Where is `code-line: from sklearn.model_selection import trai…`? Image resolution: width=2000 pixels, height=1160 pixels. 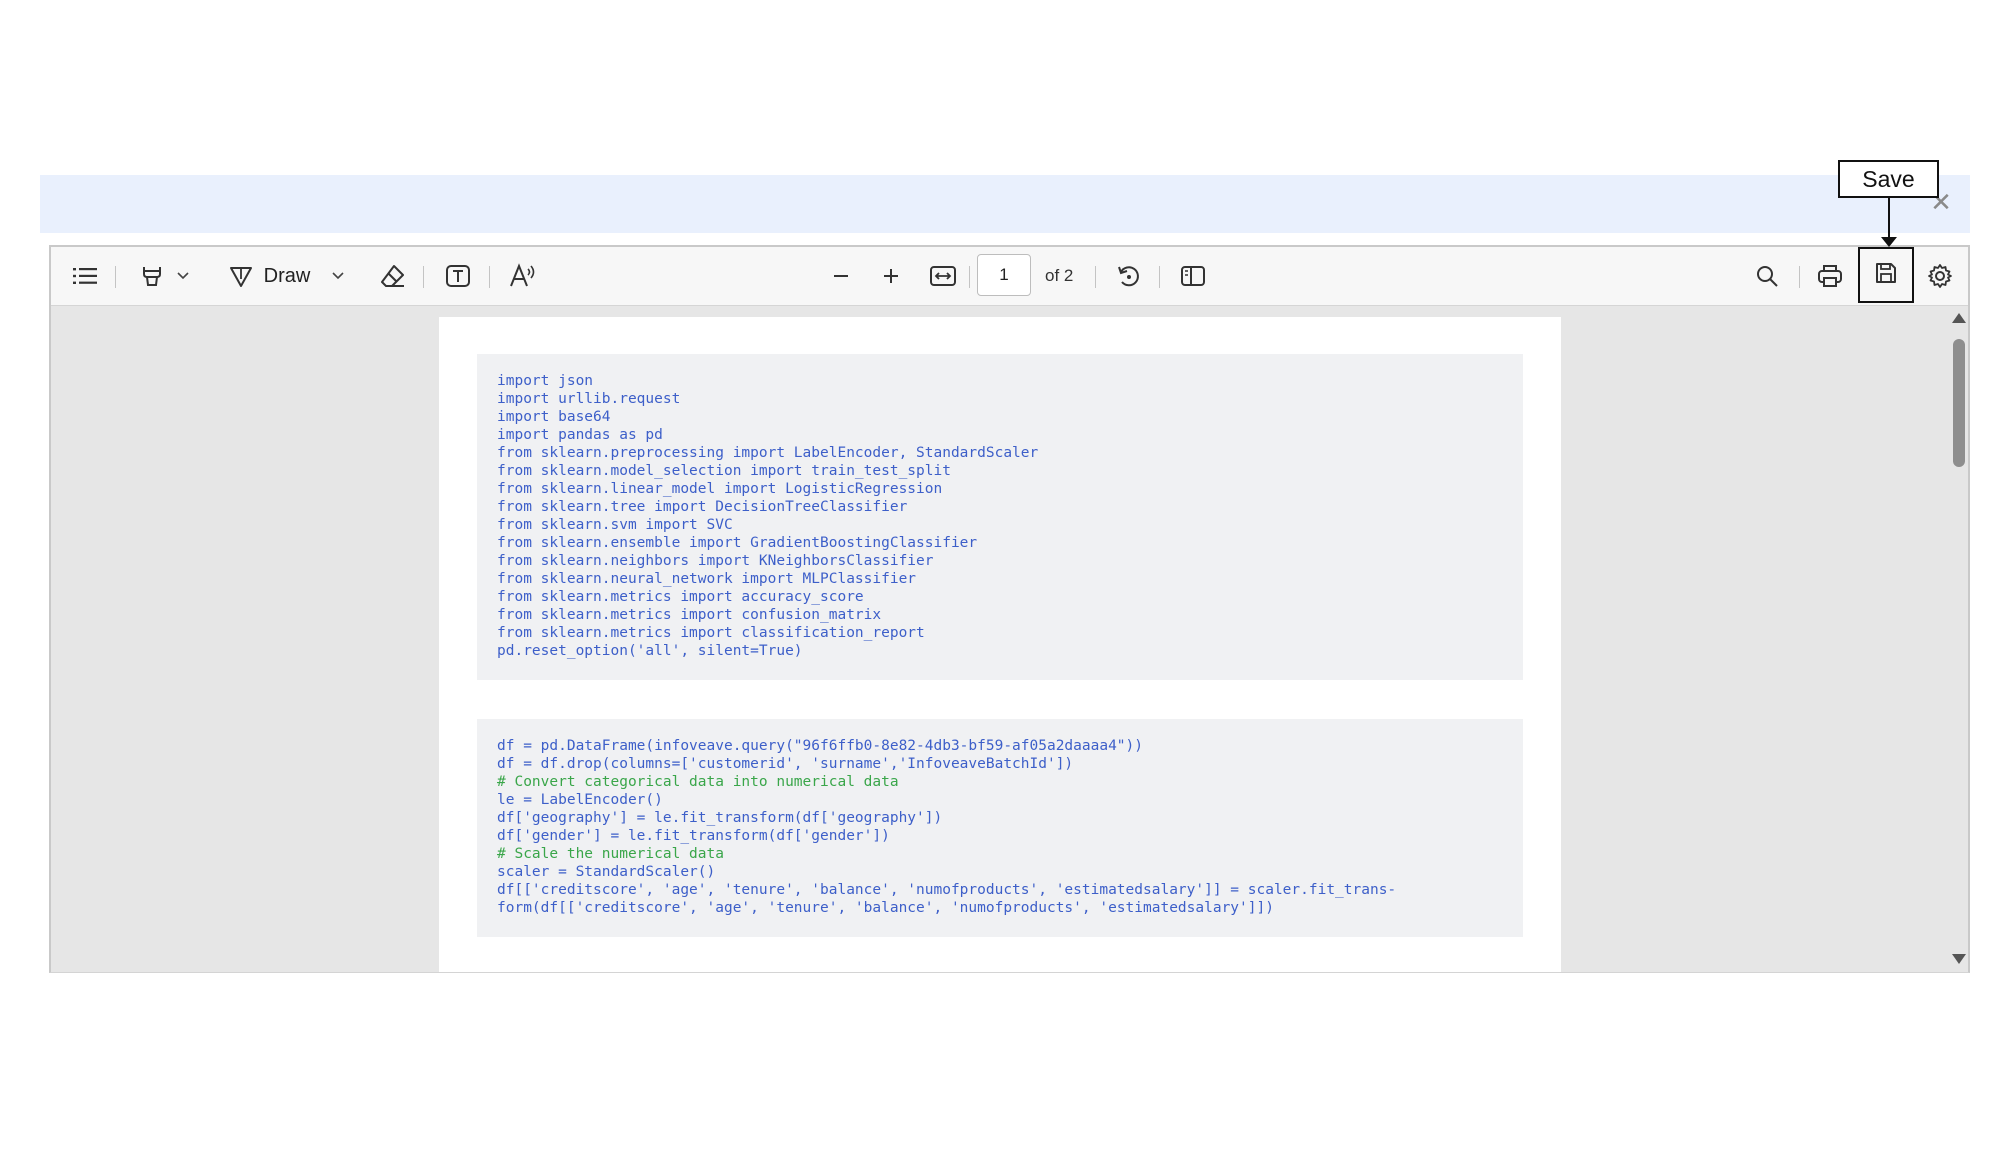 code-line: from sklearn.model_selection import trai… is located at coordinates (724, 471).